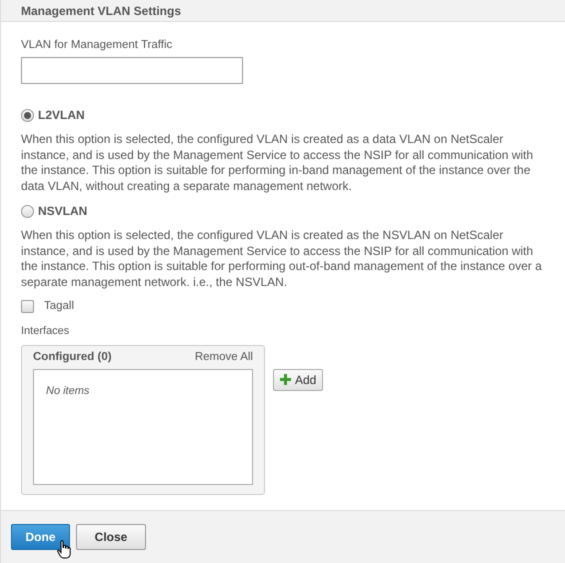 Image resolution: width=565 pixels, height=563 pixels. What do you see at coordinates (277, 163) in the screenshot?
I see `option-description: When this option is selected, the configured VLAN is created as a data VLAN on NetScaler instance, and is used by the Management Service to access the NSIP for all communication with the instance. This option is suitable for performing in-band management of the instance over the data VLAN, without creating a separate management network.` at bounding box center [277, 163].